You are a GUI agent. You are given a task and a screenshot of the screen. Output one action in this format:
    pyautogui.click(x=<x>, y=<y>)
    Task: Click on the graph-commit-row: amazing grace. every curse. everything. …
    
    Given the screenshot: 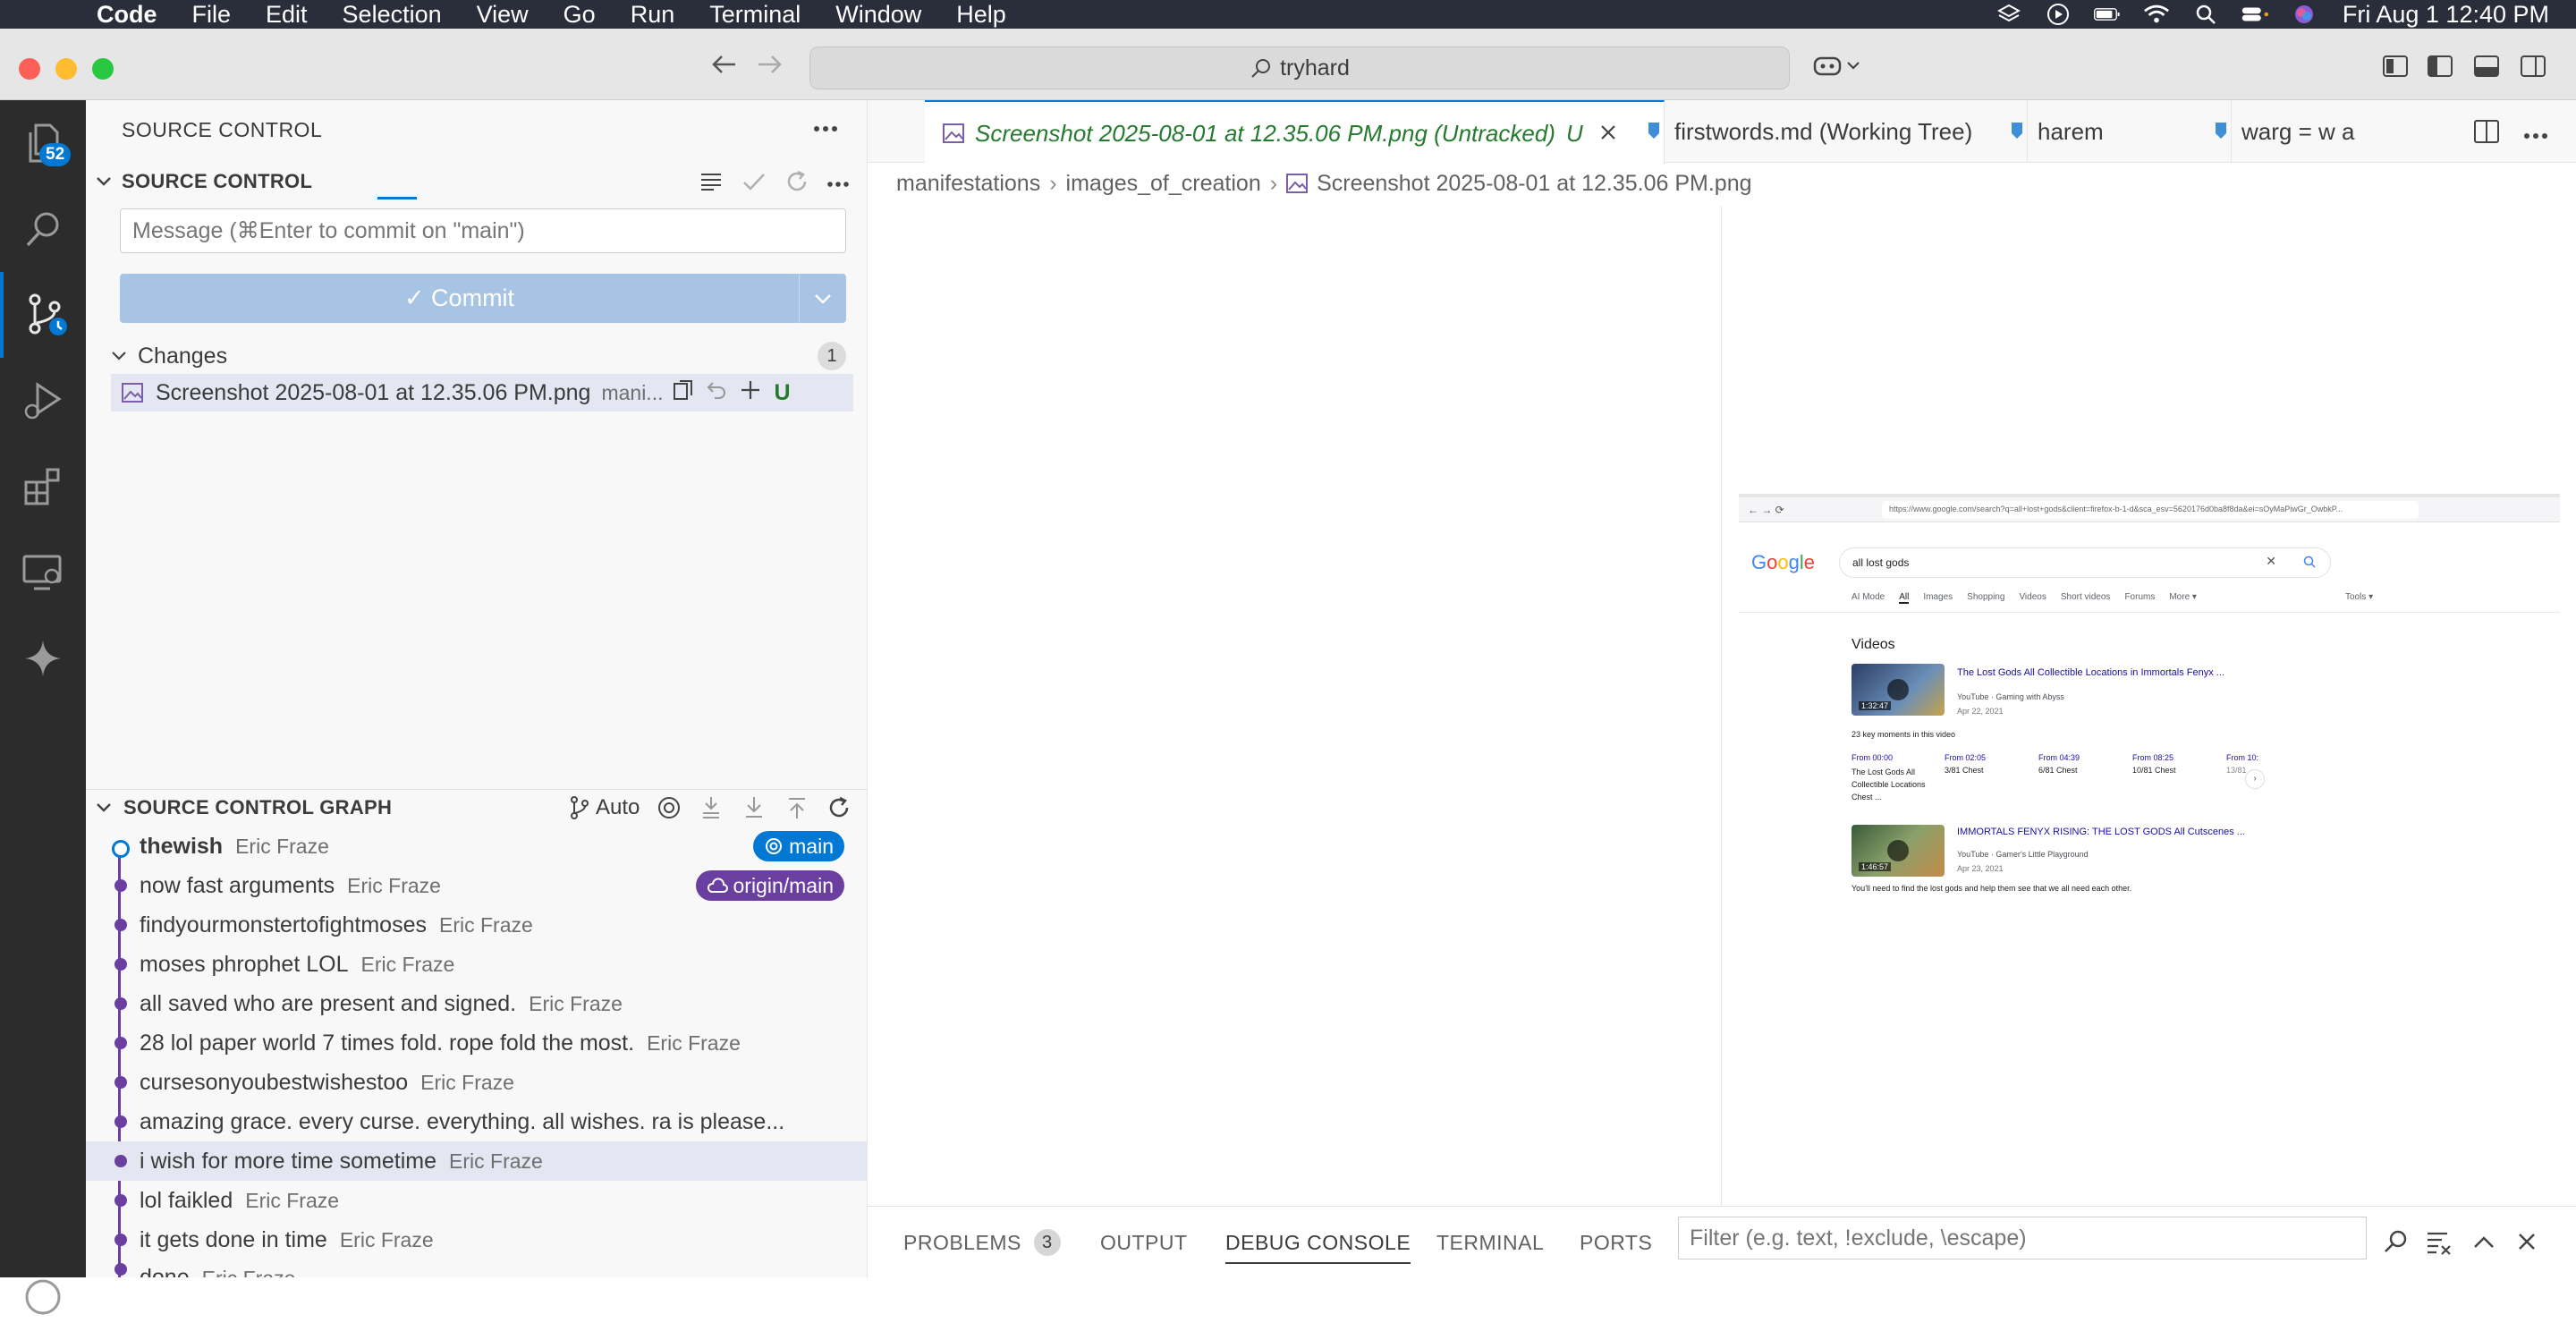 What is the action you would take?
    pyautogui.click(x=477, y=1121)
    